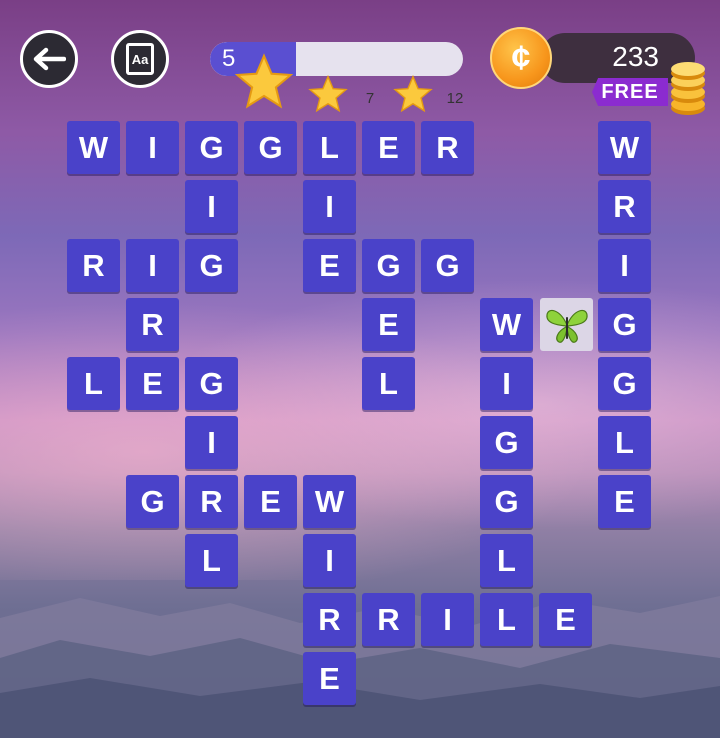 The width and height of the screenshot is (720, 738). I want to click on dictionary-button: Aa, so click(140, 59).